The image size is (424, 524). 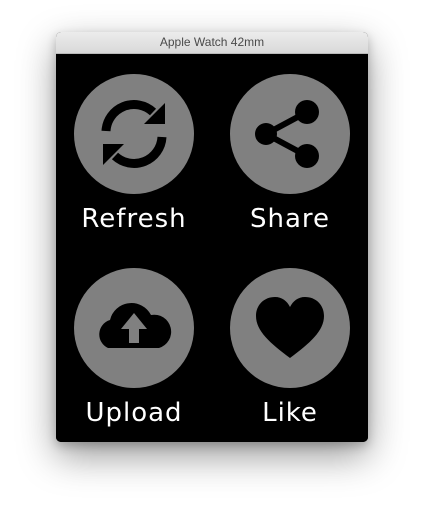 I want to click on like-button: Like, so click(x=290, y=345).